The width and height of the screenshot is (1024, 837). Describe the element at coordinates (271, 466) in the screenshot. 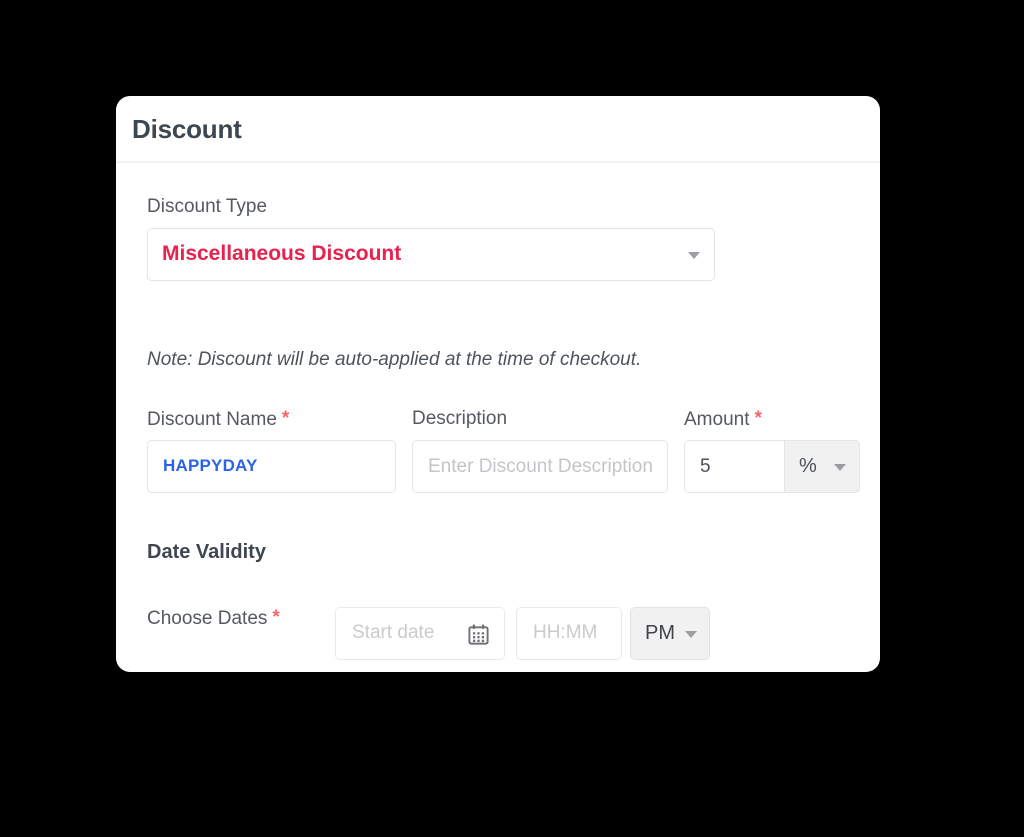

I see `discount-name-input: HAPPYDAY` at that location.